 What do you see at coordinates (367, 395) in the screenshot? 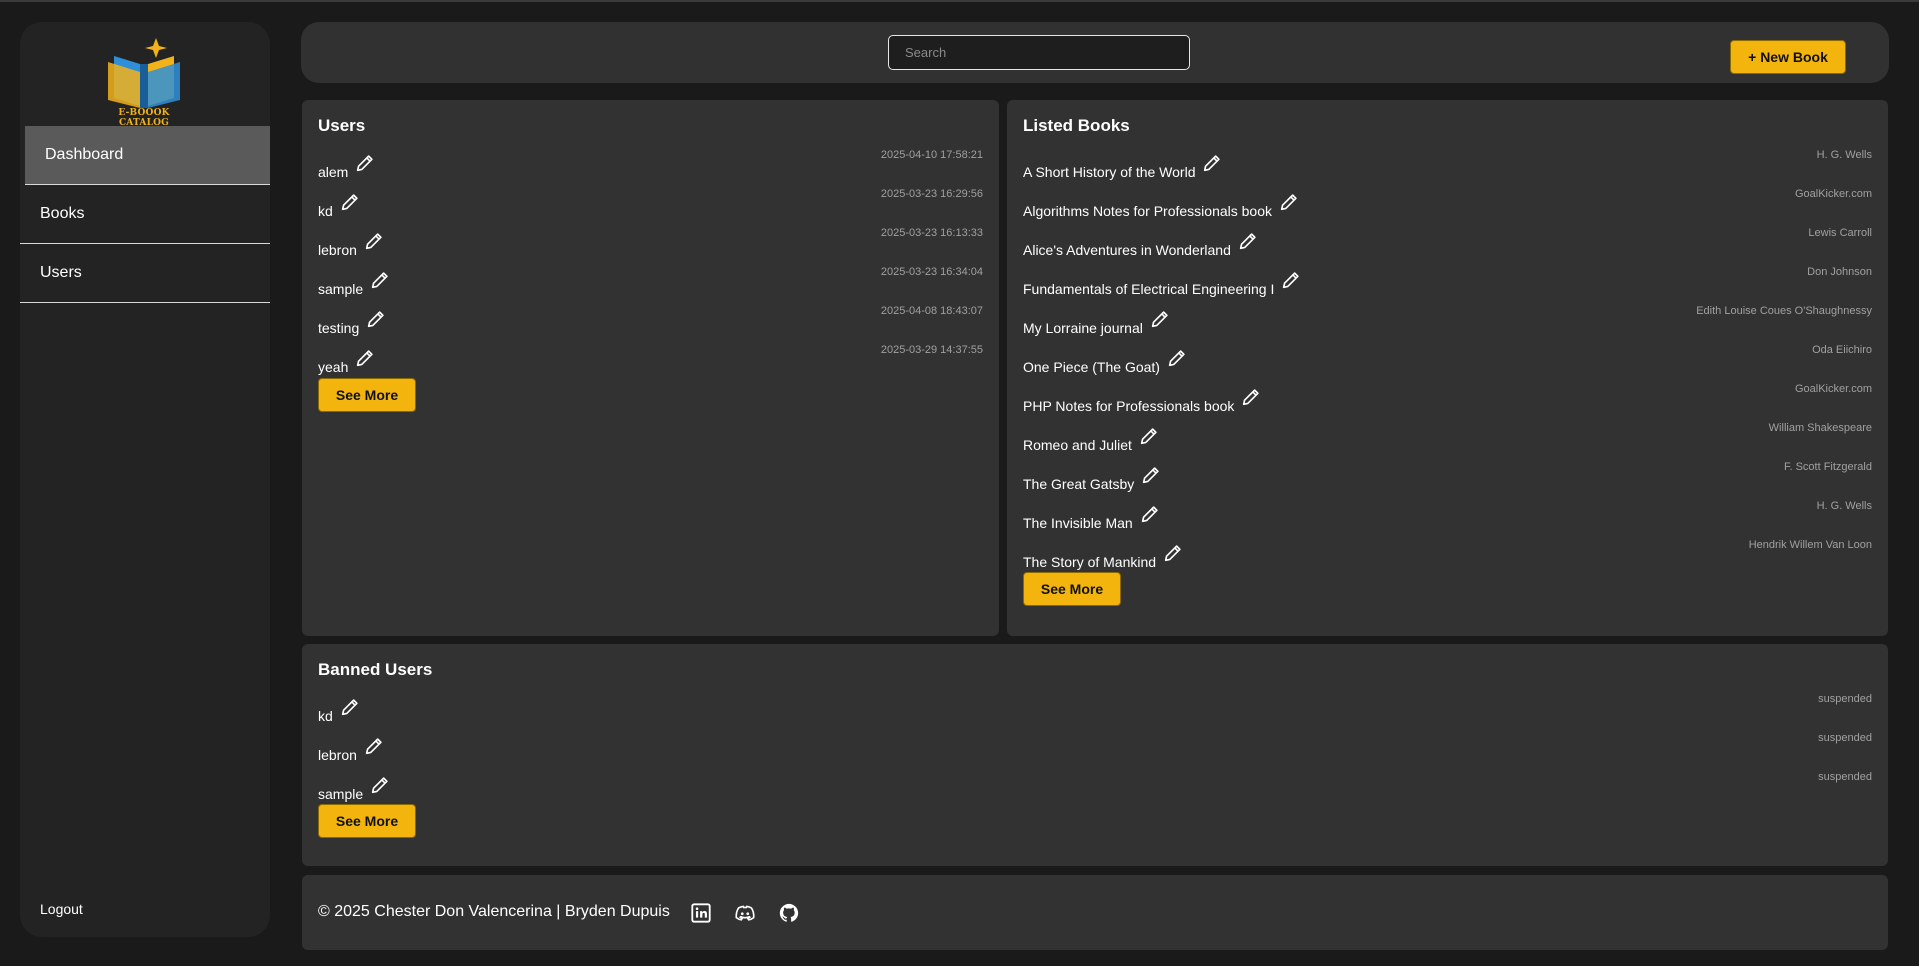
I see `users-see-more-button: See More` at bounding box center [367, 395].